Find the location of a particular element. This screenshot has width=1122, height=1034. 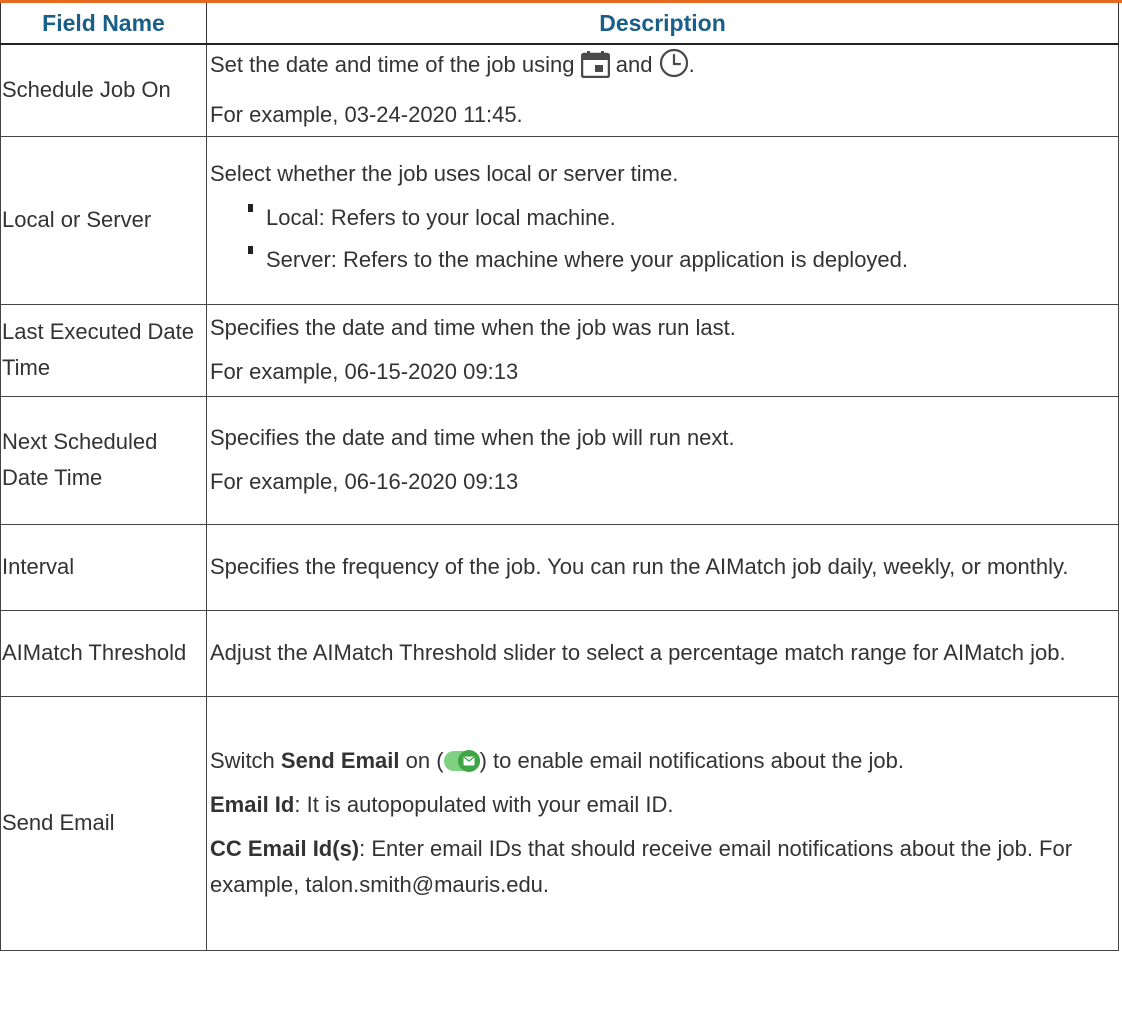

description-bold-text: CC Email Id(s) is located at coordinates (285, 848).